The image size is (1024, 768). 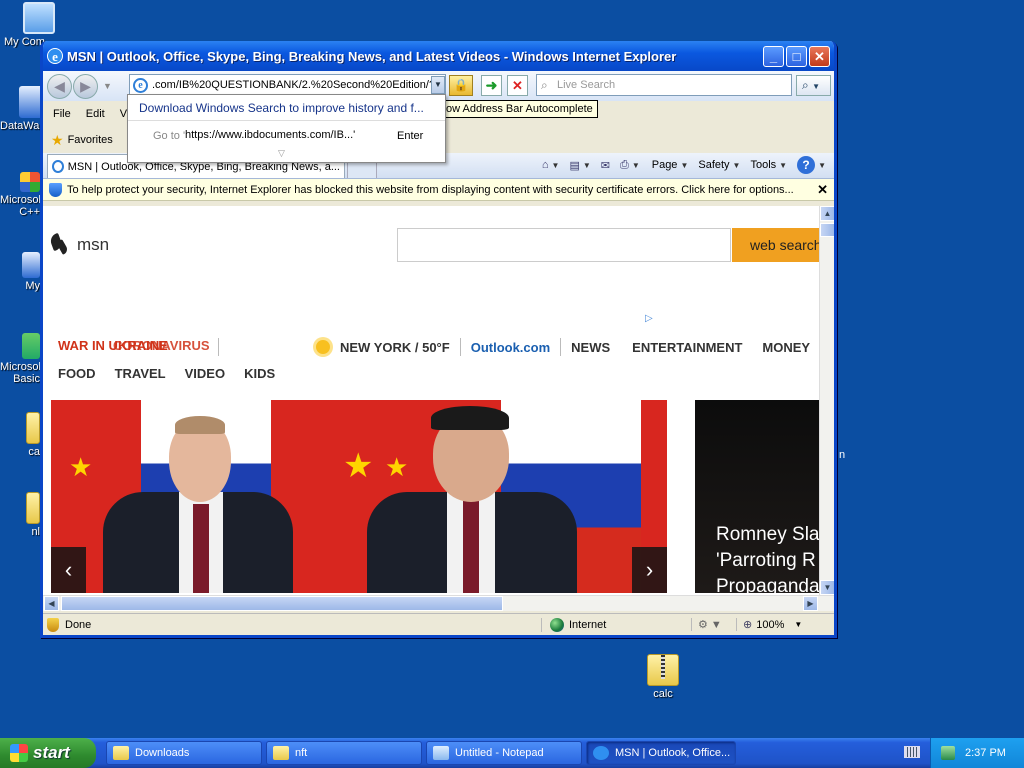 I want to click on nav-divider, so click(x=561, y=347).